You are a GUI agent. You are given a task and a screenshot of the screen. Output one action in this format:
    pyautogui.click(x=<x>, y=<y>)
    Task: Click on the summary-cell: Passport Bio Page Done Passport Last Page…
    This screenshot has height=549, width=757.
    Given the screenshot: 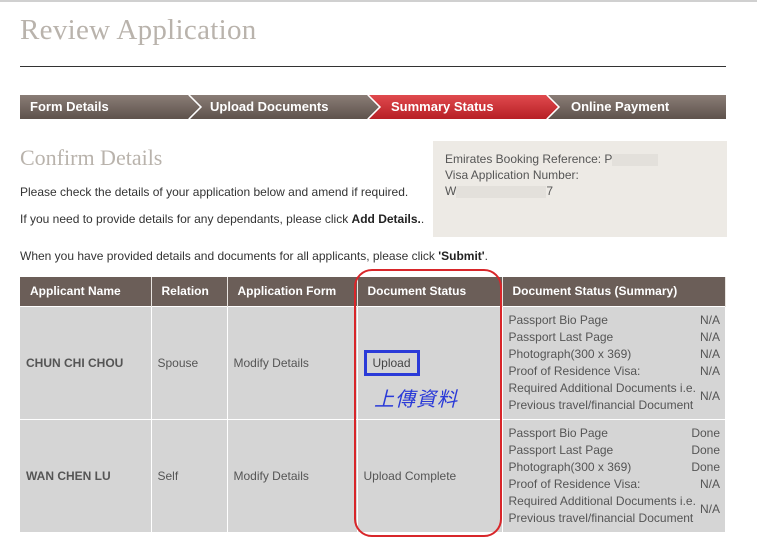 What is the action you would take?
    pyautogui.click(x=614, y=475)
    